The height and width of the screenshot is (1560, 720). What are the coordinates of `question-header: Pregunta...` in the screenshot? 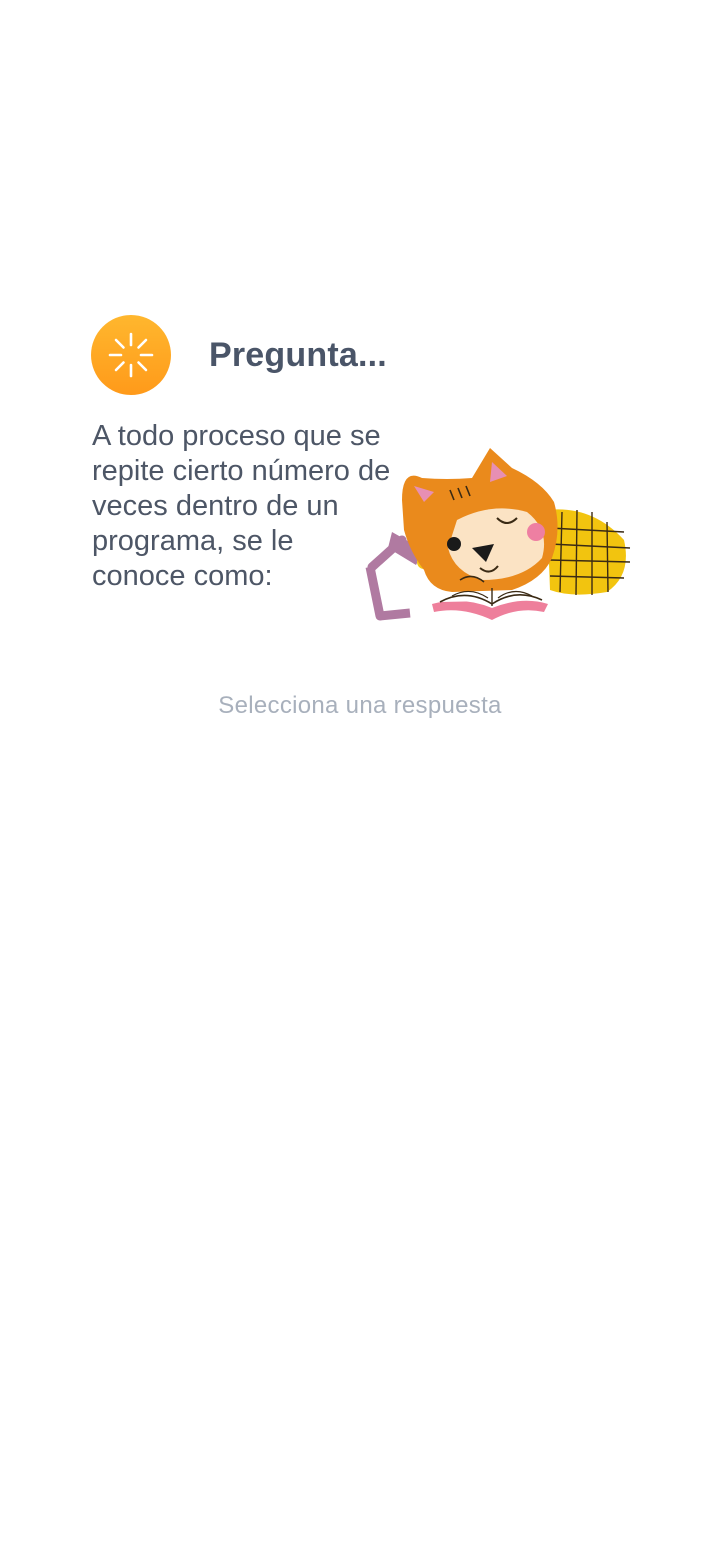 It's located at (239, 355).